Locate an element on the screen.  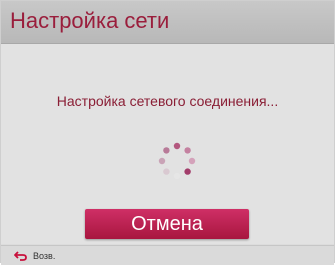
loading-spinner-icon is located at coordinates (177, 161).